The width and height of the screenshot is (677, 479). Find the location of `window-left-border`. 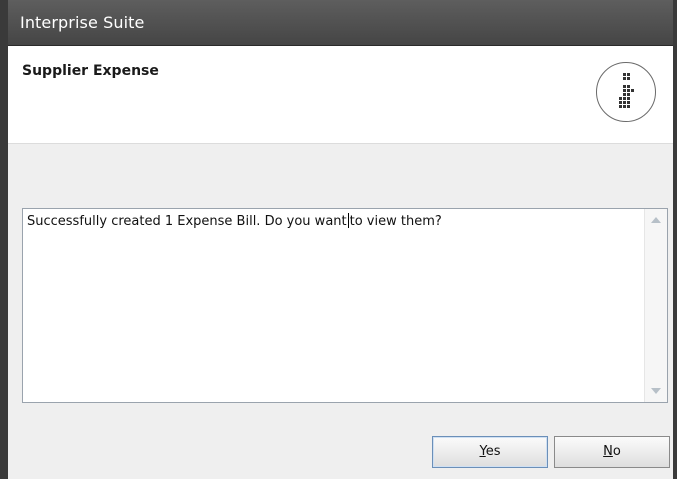

window-left-border is located at coordinates (4, 239).